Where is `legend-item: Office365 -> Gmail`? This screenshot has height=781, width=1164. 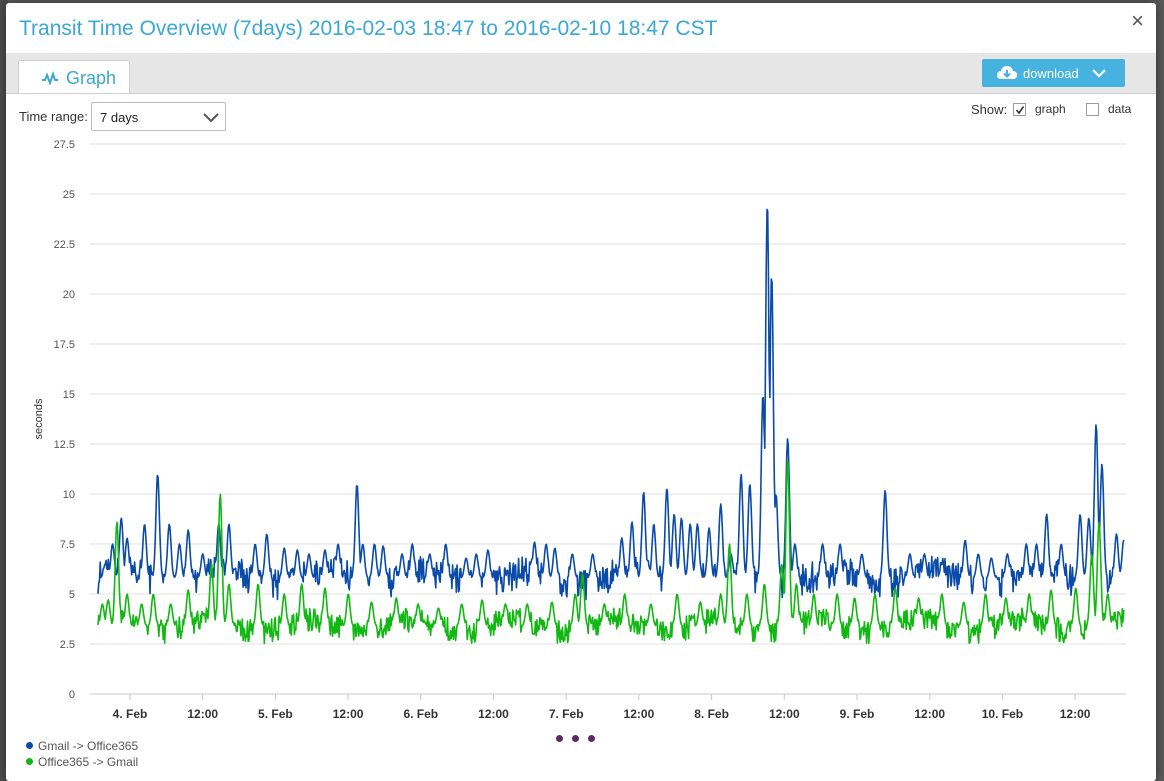 legend-item: Office365 -> Gmail is located at coordinates (82, 763).